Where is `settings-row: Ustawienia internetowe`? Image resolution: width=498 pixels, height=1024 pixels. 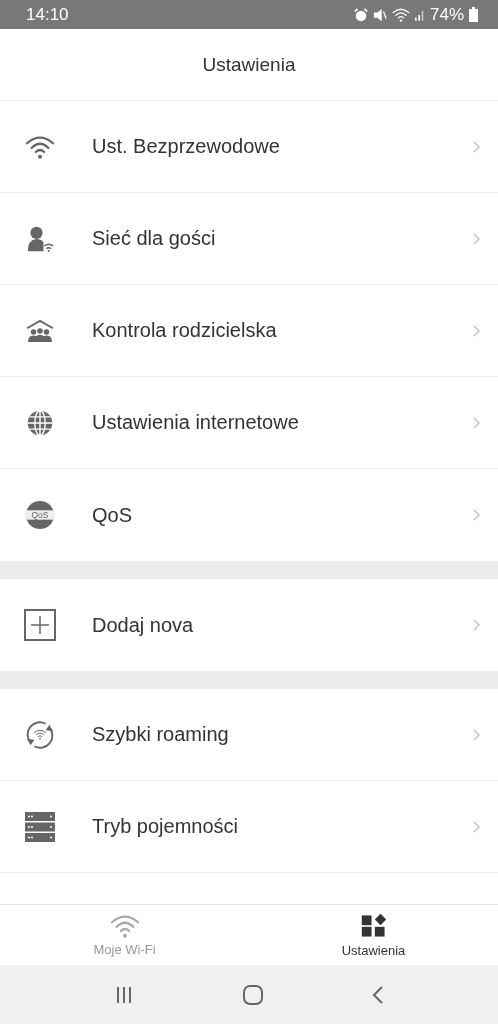 settings-row: Ustawienia internetowe is located at coordinates (249, 423).